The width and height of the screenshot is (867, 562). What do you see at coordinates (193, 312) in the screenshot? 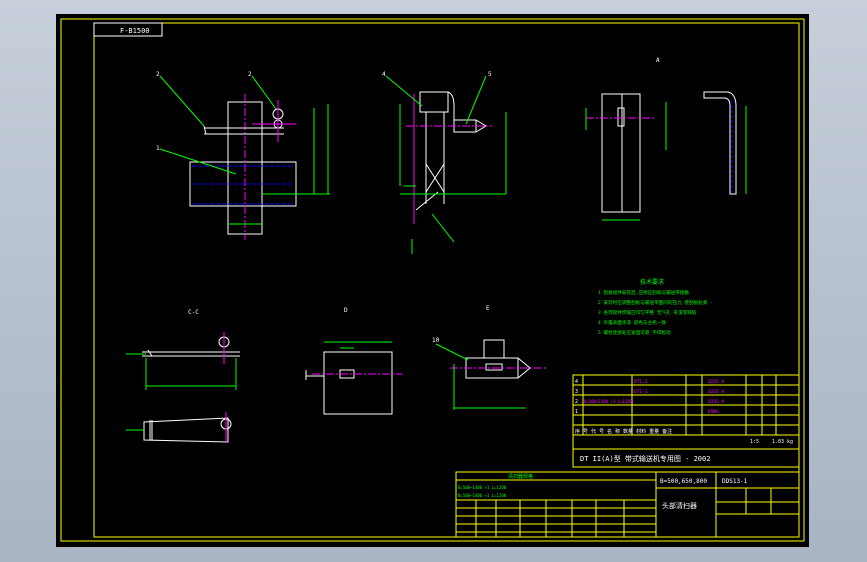
I see `view-4-label: C-C` at bounding box center [193, 312].